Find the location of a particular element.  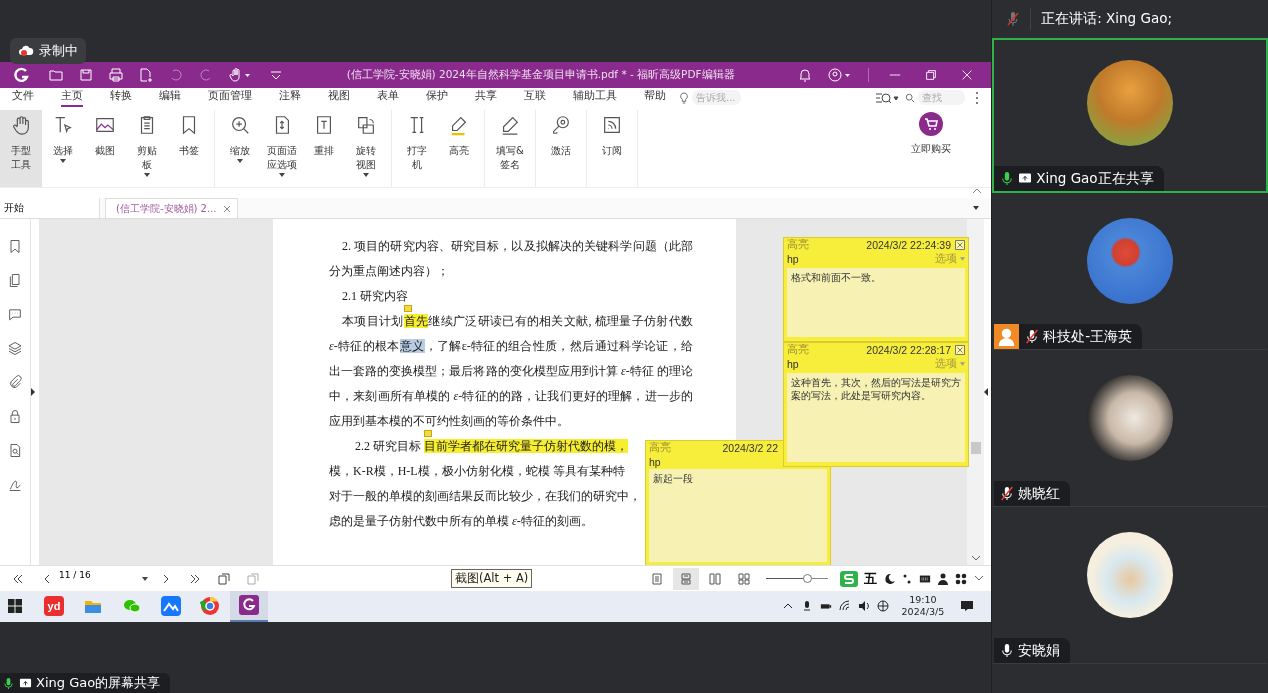

mountain-app-icon is located at coordinates (171, 606).